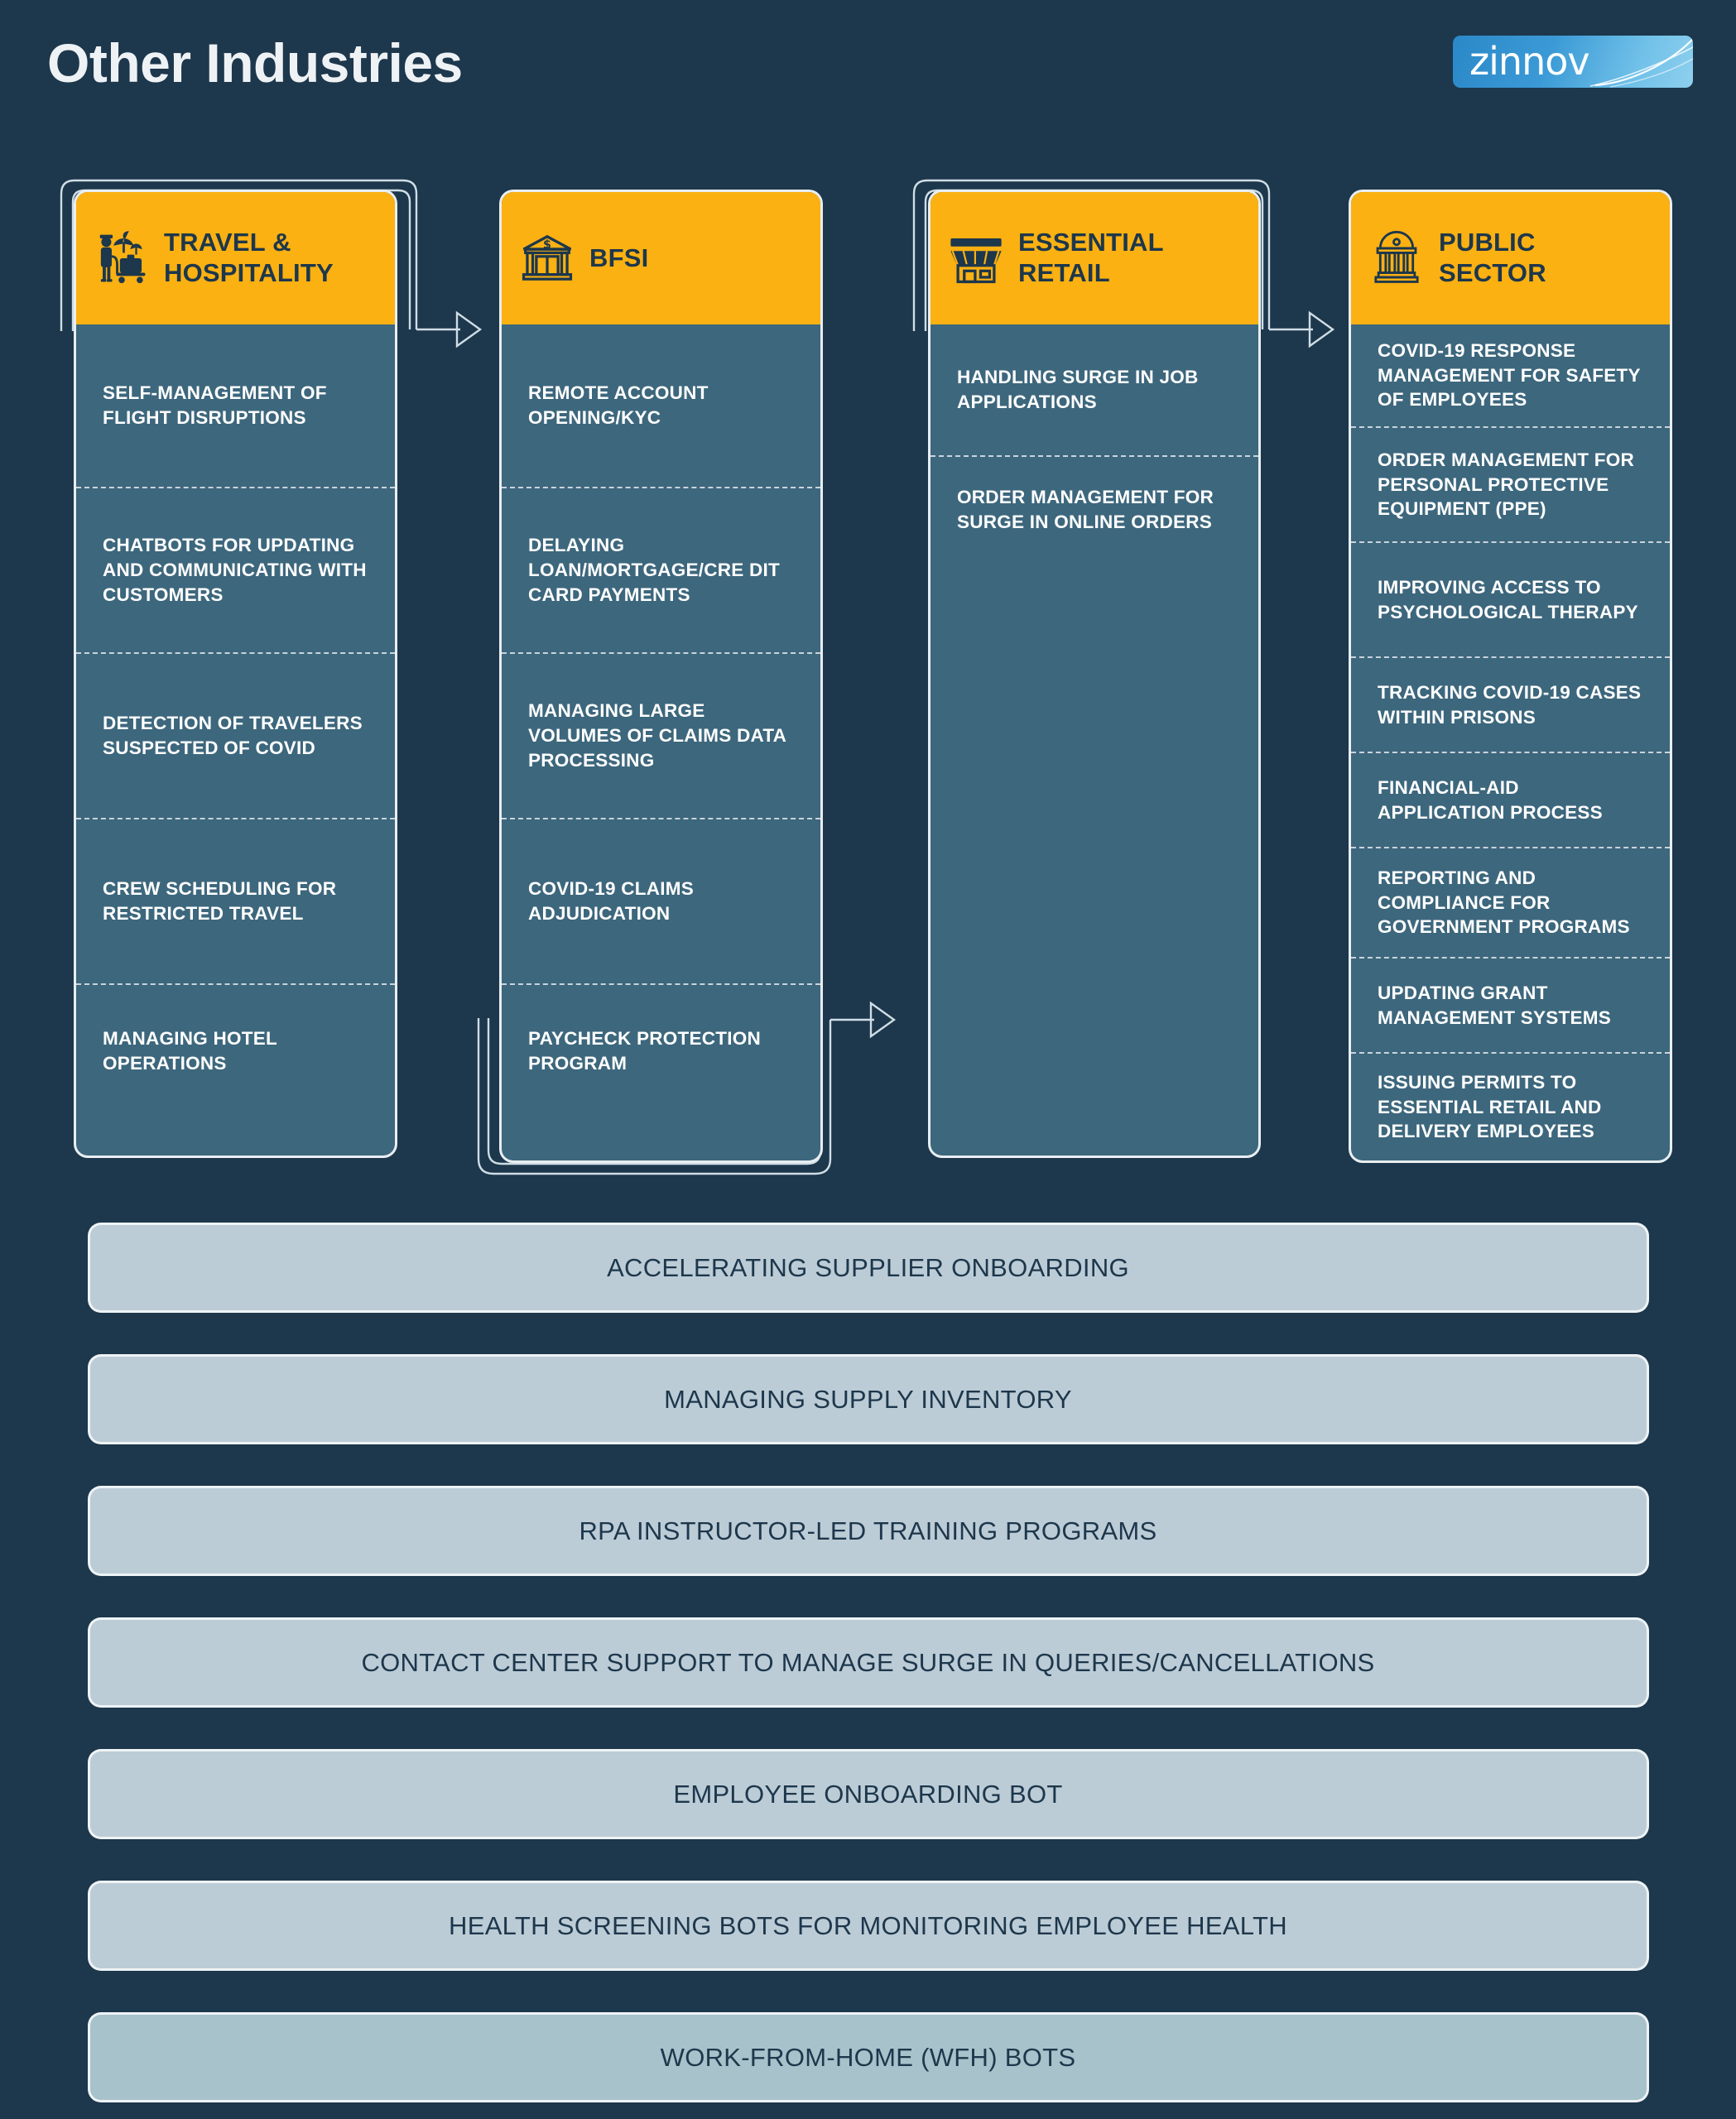 The height and width of the screenshot is (2119, 1736). What do you see at coordinates (1064, 272) in the screenshot?
I see `card-title-line: RETAIL` at bounding box center [1064, 272].